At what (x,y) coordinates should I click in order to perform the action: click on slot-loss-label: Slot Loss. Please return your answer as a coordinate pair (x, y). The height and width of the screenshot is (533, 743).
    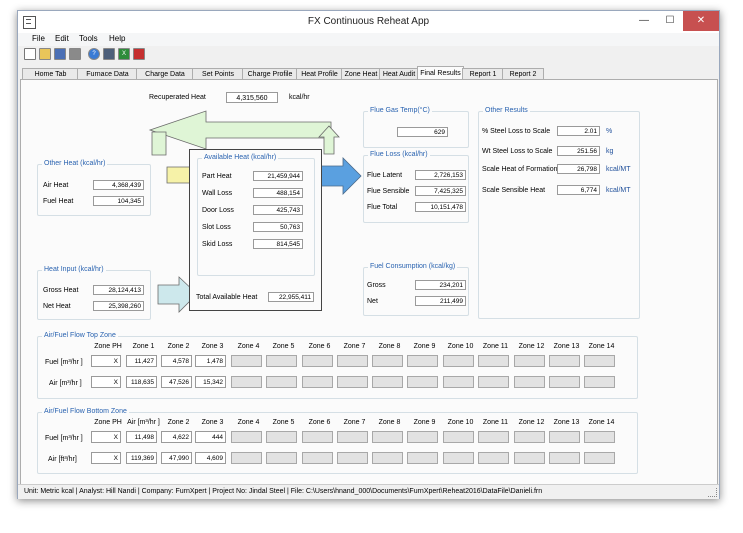
    Looking at the image, I should click on (216, 227).